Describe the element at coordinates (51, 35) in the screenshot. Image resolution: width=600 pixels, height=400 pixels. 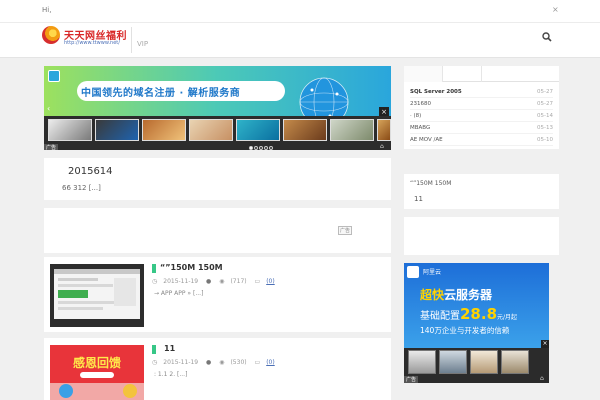
I see `site-logo-icon` at that location.